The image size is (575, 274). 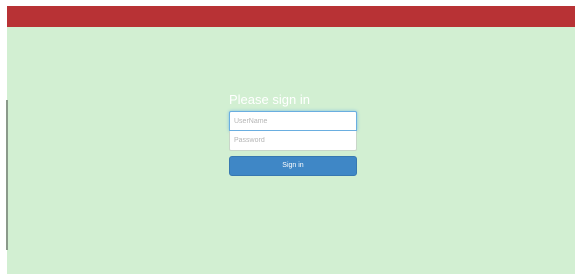 What do you see at coordinates (293, 141) in the screenshot?
I see `password-input` at bounding box center [293, 141].